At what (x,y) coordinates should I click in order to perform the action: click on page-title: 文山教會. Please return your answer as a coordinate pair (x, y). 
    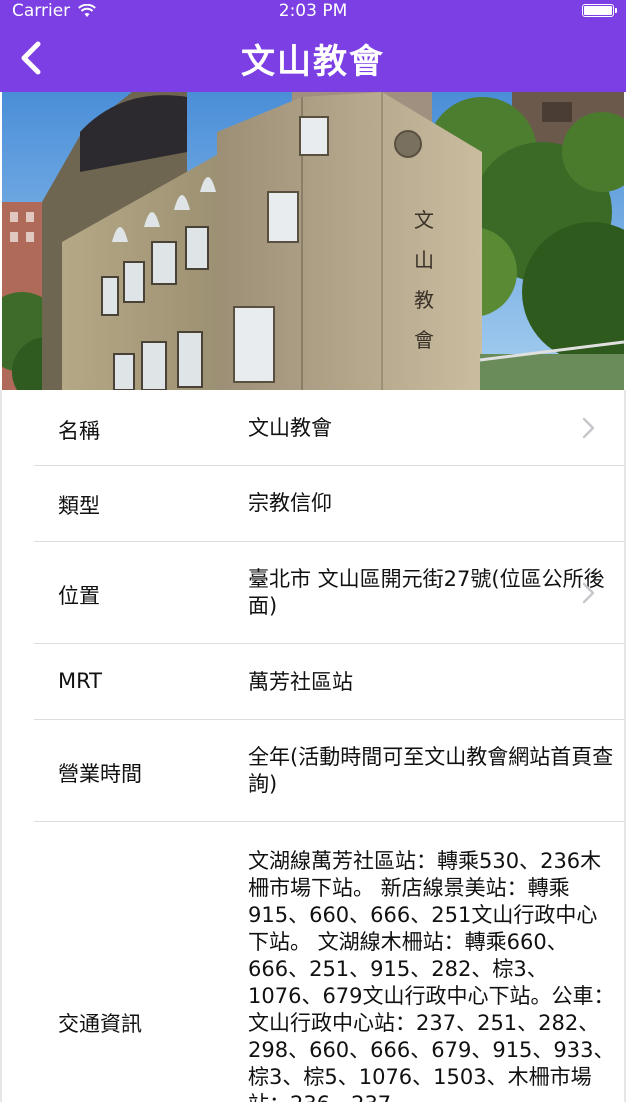
    Looking at the image, I should click on (313, 62).